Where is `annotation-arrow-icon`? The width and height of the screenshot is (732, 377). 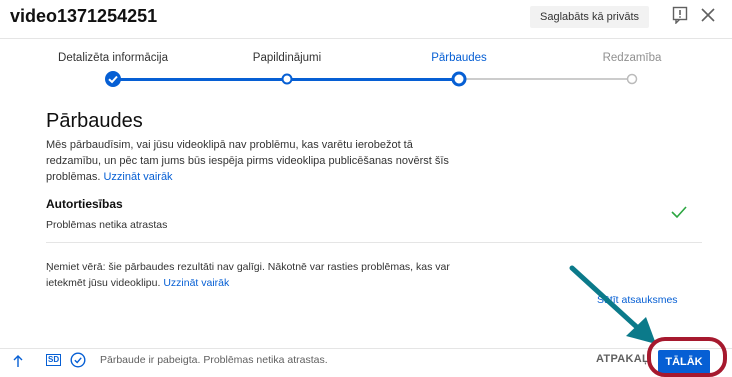 annotation-arrow-icon is located at coordinates (612, 304).